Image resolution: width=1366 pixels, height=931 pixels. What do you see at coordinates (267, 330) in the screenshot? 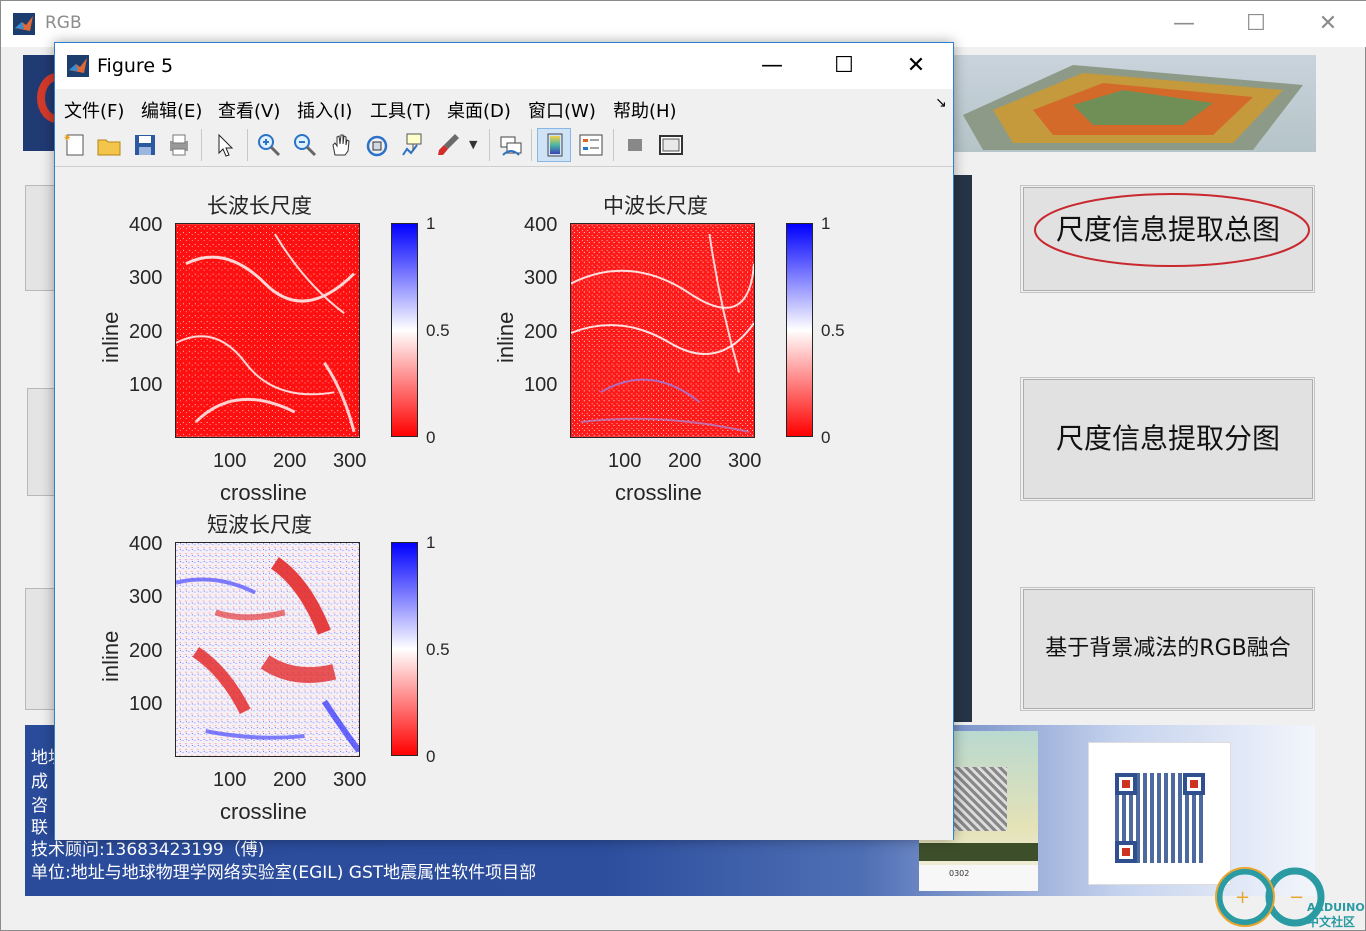
I see `subplot-1-heatmap` at bounding box center [267, 330].